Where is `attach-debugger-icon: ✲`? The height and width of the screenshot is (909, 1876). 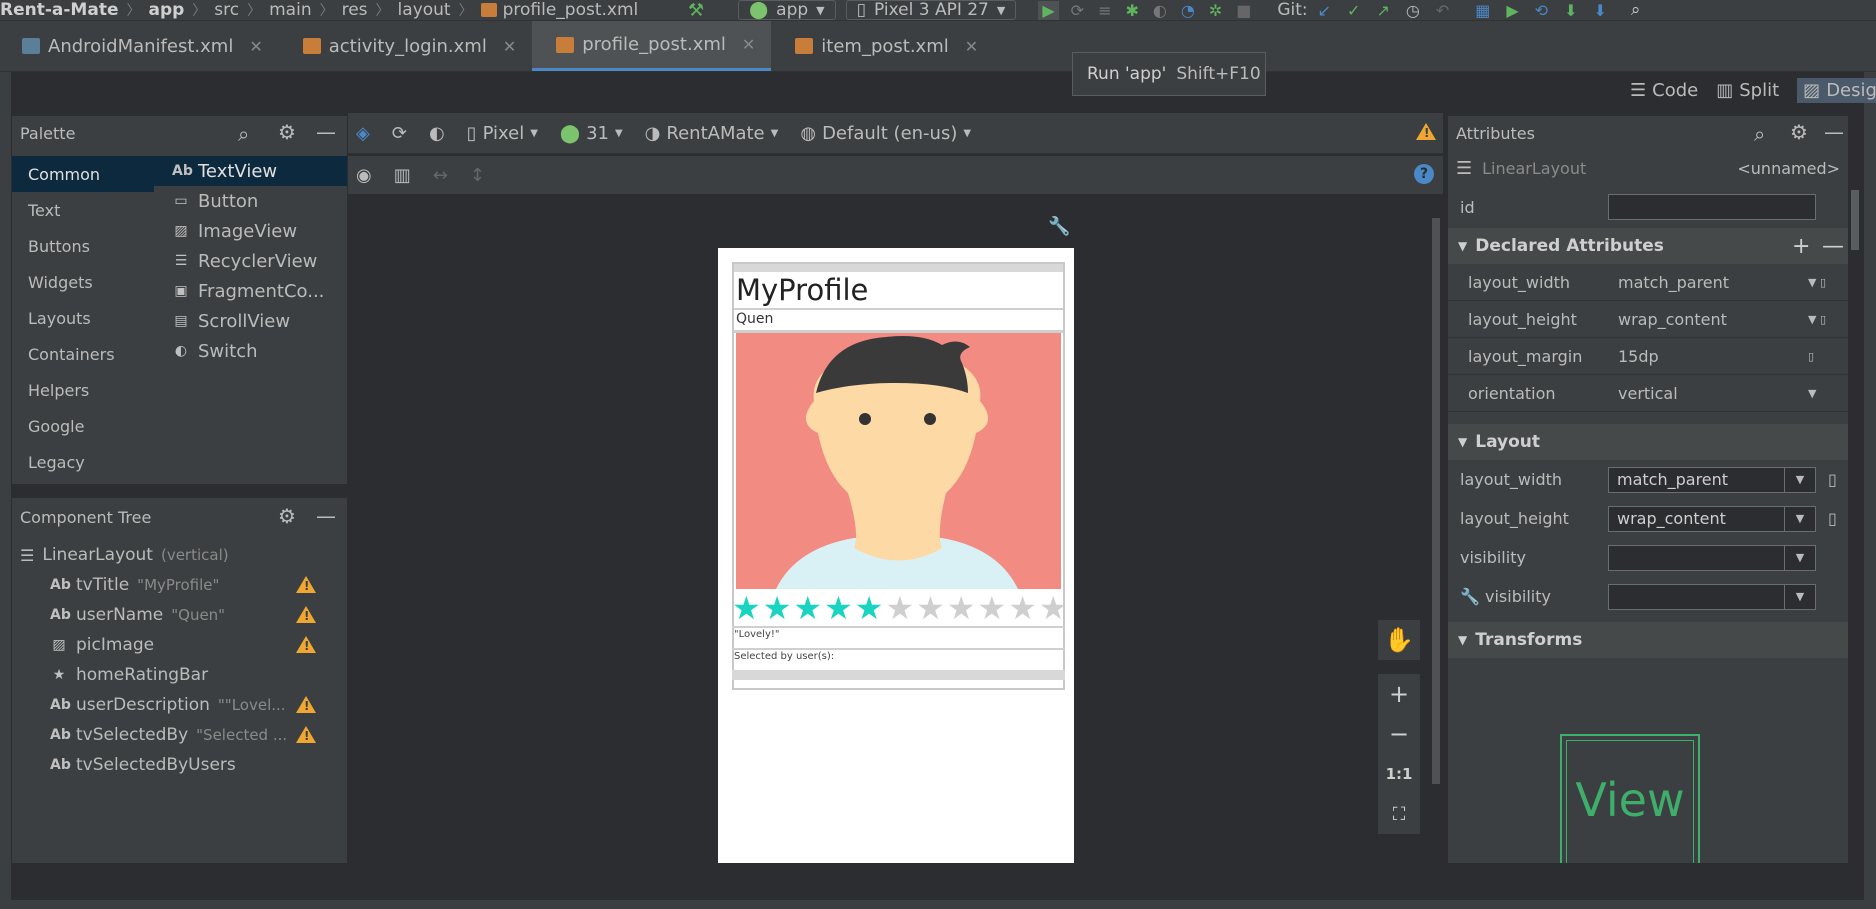 attach-debugger-icon: ✲ is located at coordinates (1215, 10).